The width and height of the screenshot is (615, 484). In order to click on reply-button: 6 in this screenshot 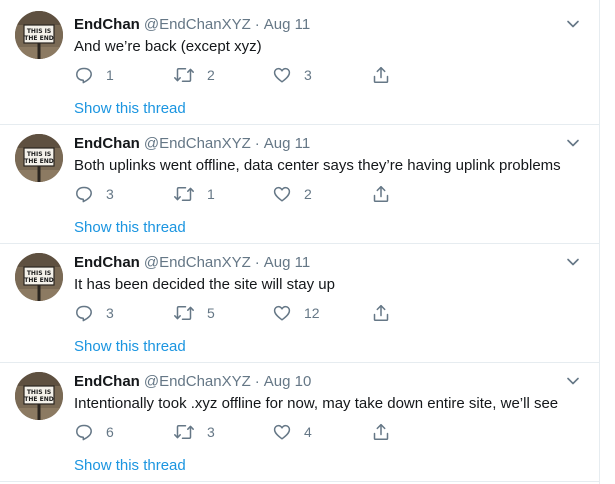, I will do `click(94, 432)`.